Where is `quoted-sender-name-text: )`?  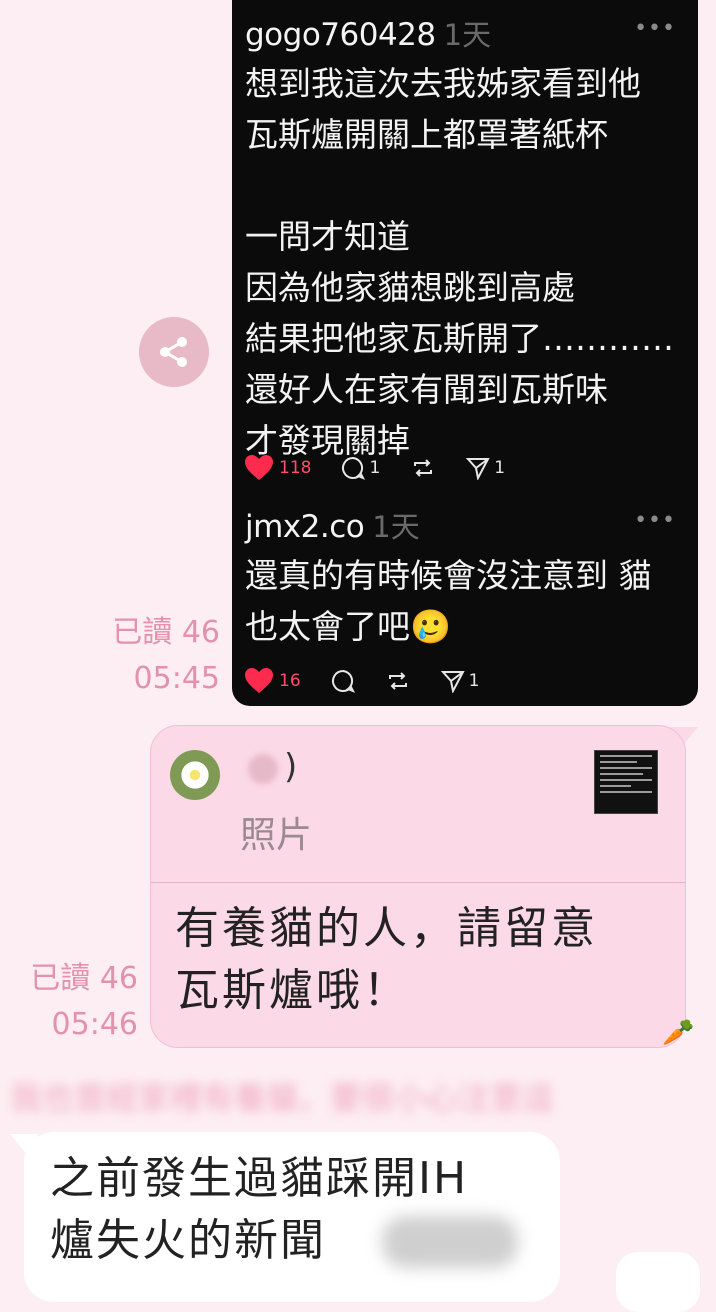 quoted-sender-name-text: ) is located at coordinates (291, 767).